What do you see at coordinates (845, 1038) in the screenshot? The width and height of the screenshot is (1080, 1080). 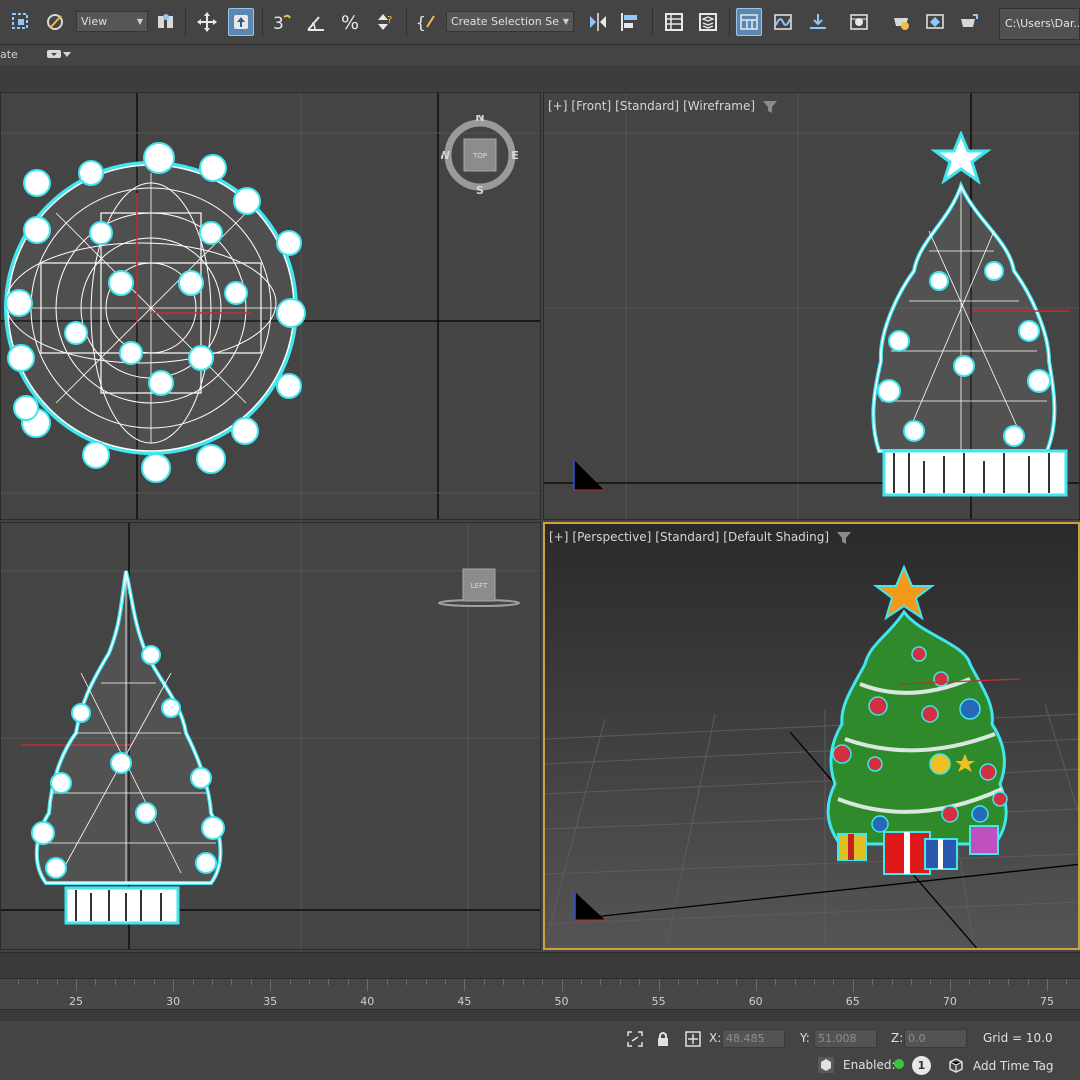 I see `y-coordinate-field: 51.008` at bounding box center [845, 1038].